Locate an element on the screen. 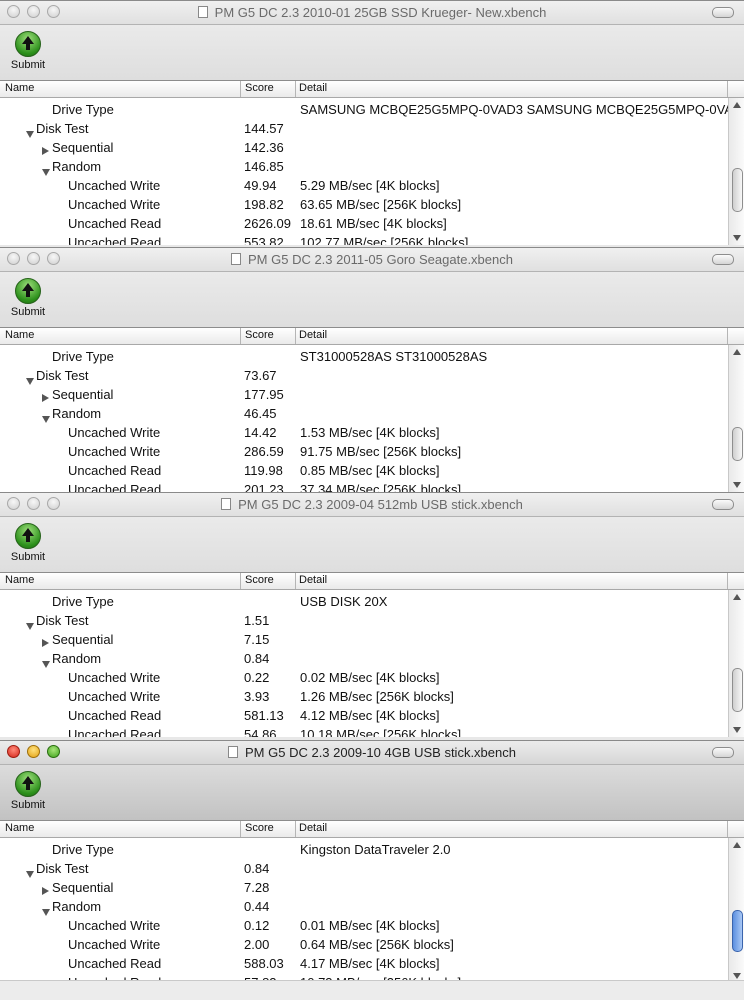 The height and width of the screenshot is (1000, 744). outline-row: Random 0.84 is located at coordinates (364, 659).